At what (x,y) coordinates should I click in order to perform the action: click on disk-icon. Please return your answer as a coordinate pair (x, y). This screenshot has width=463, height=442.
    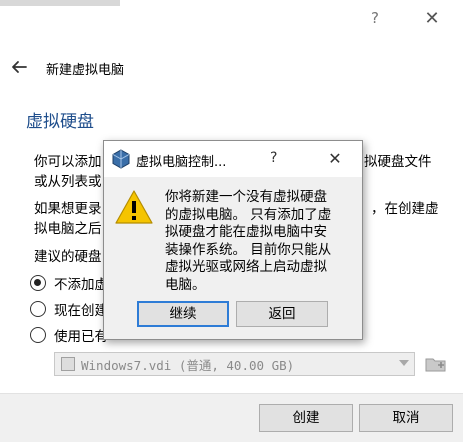
    Looking at the image, I should click on (68, 364).